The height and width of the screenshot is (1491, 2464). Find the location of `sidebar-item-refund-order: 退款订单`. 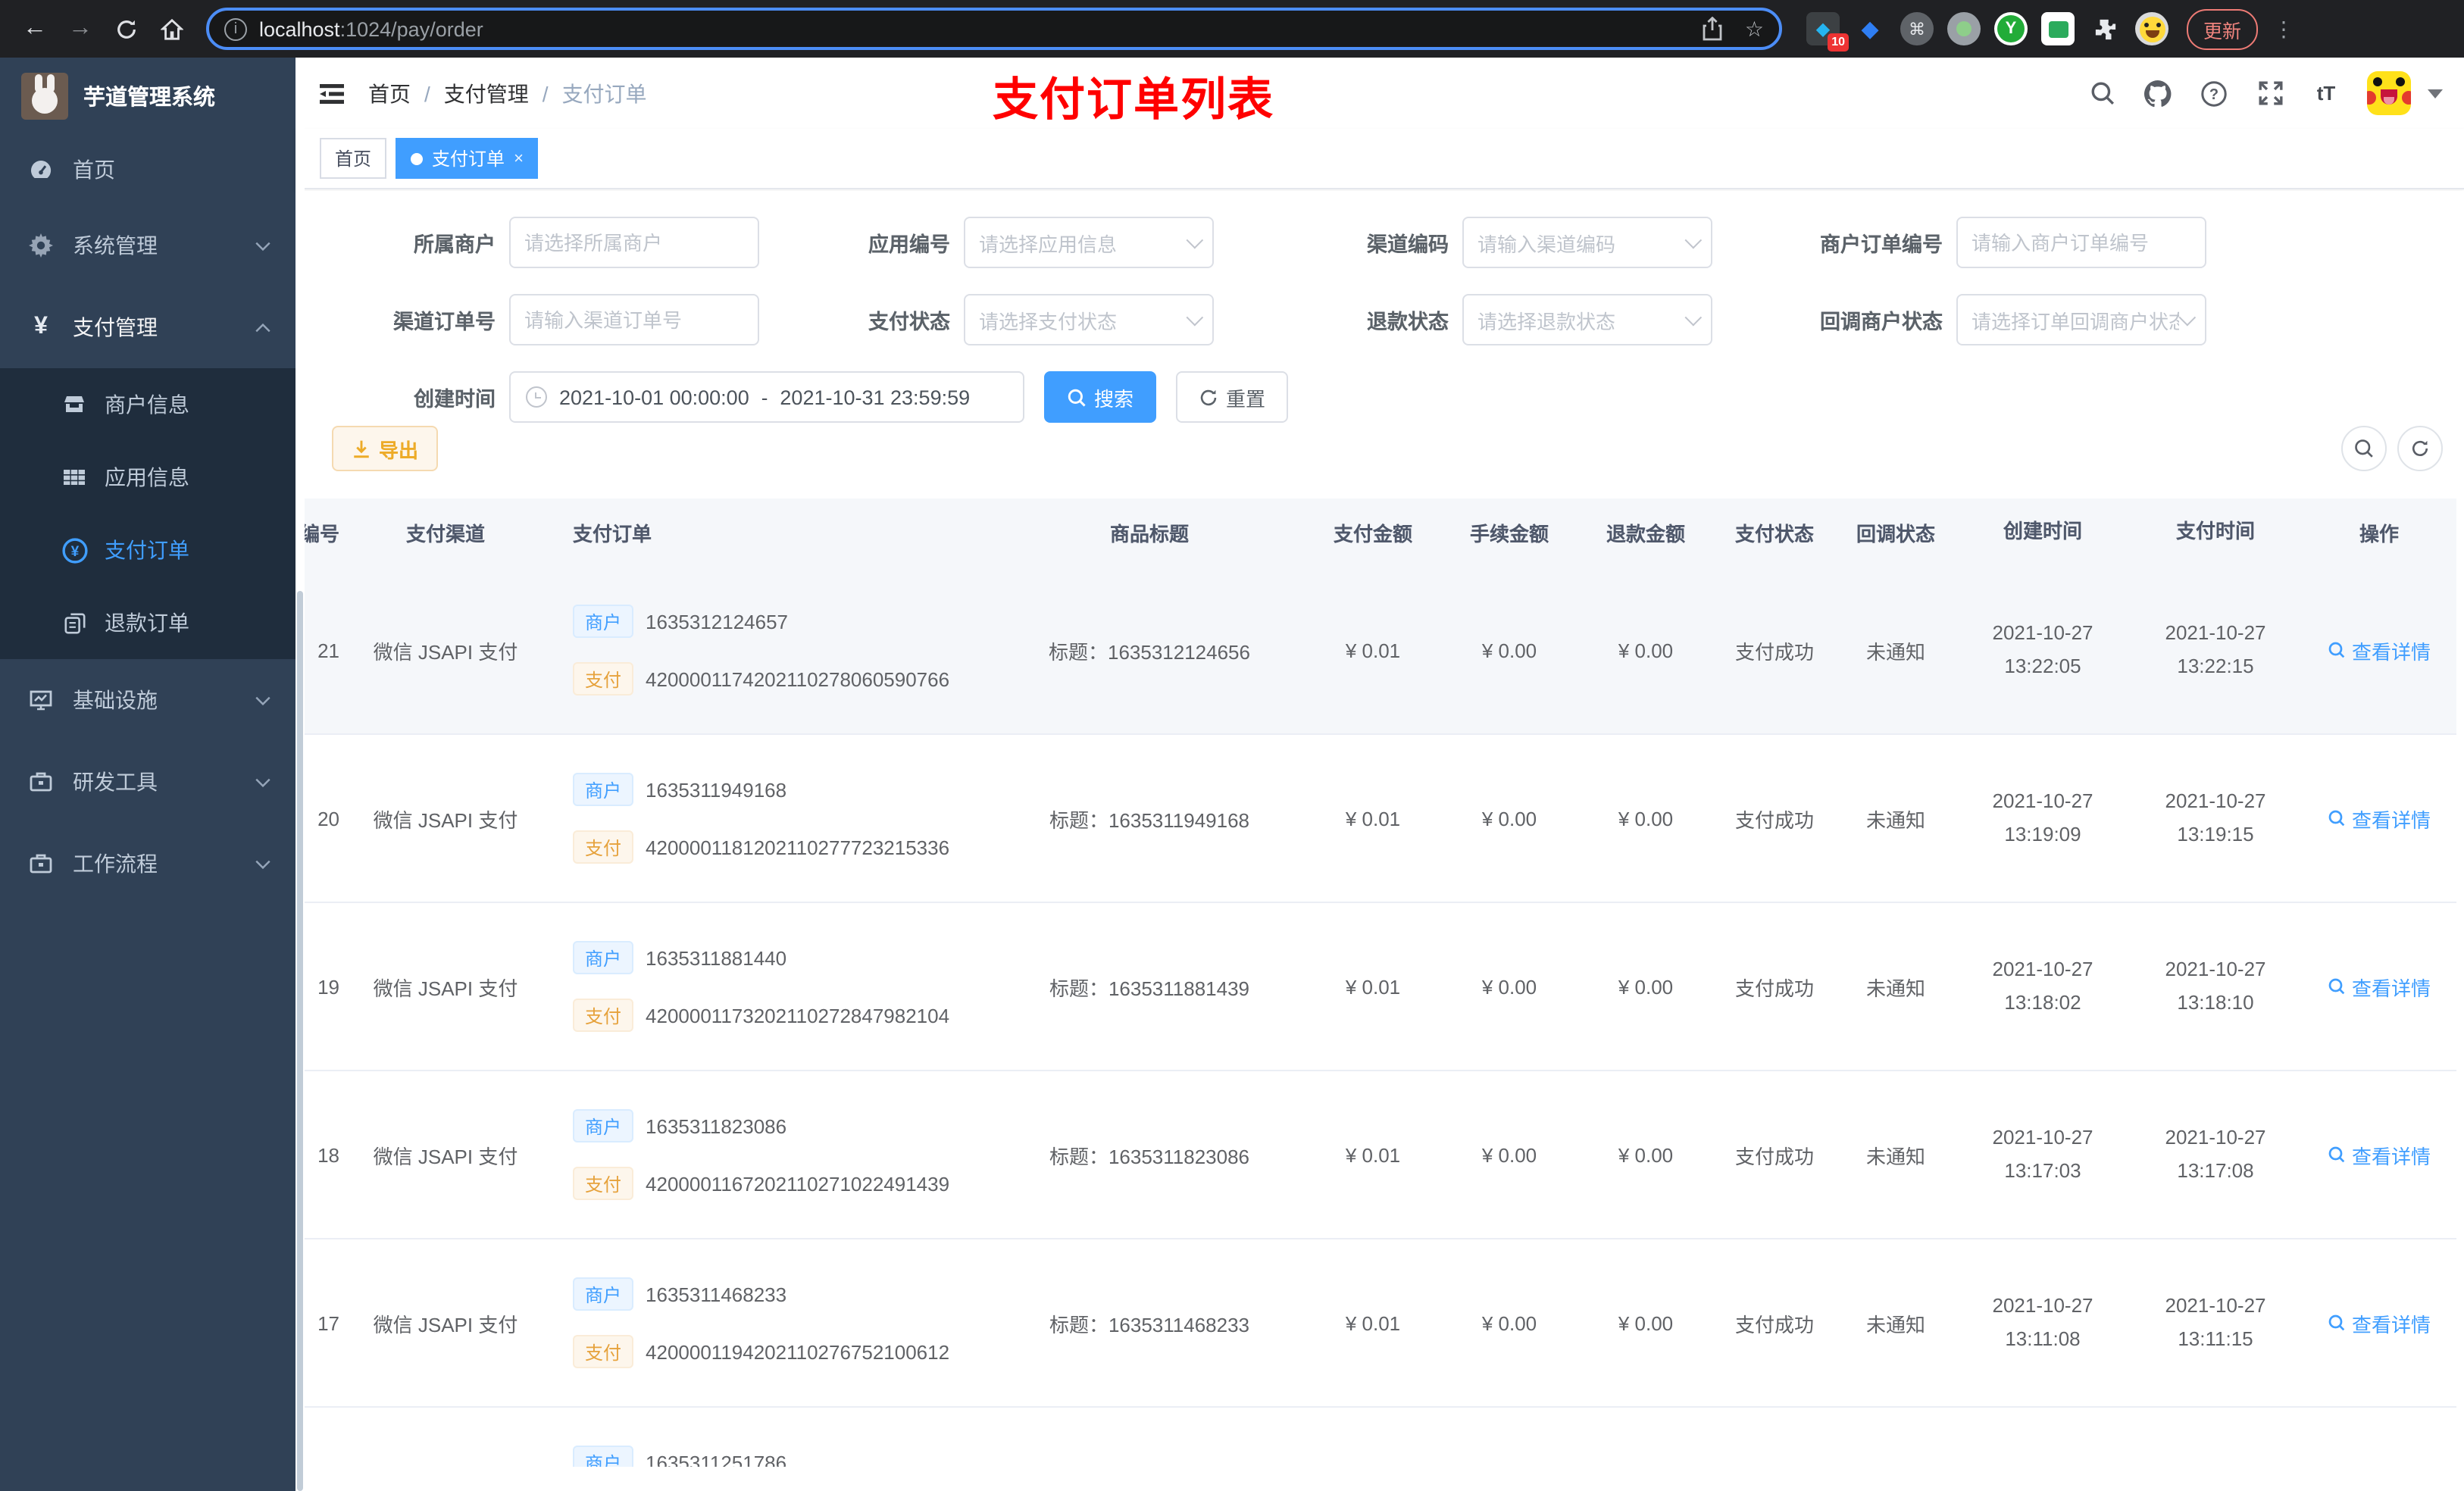

sidebar-item-refund-order: 退款订单 is located at coordinates (147, 622).